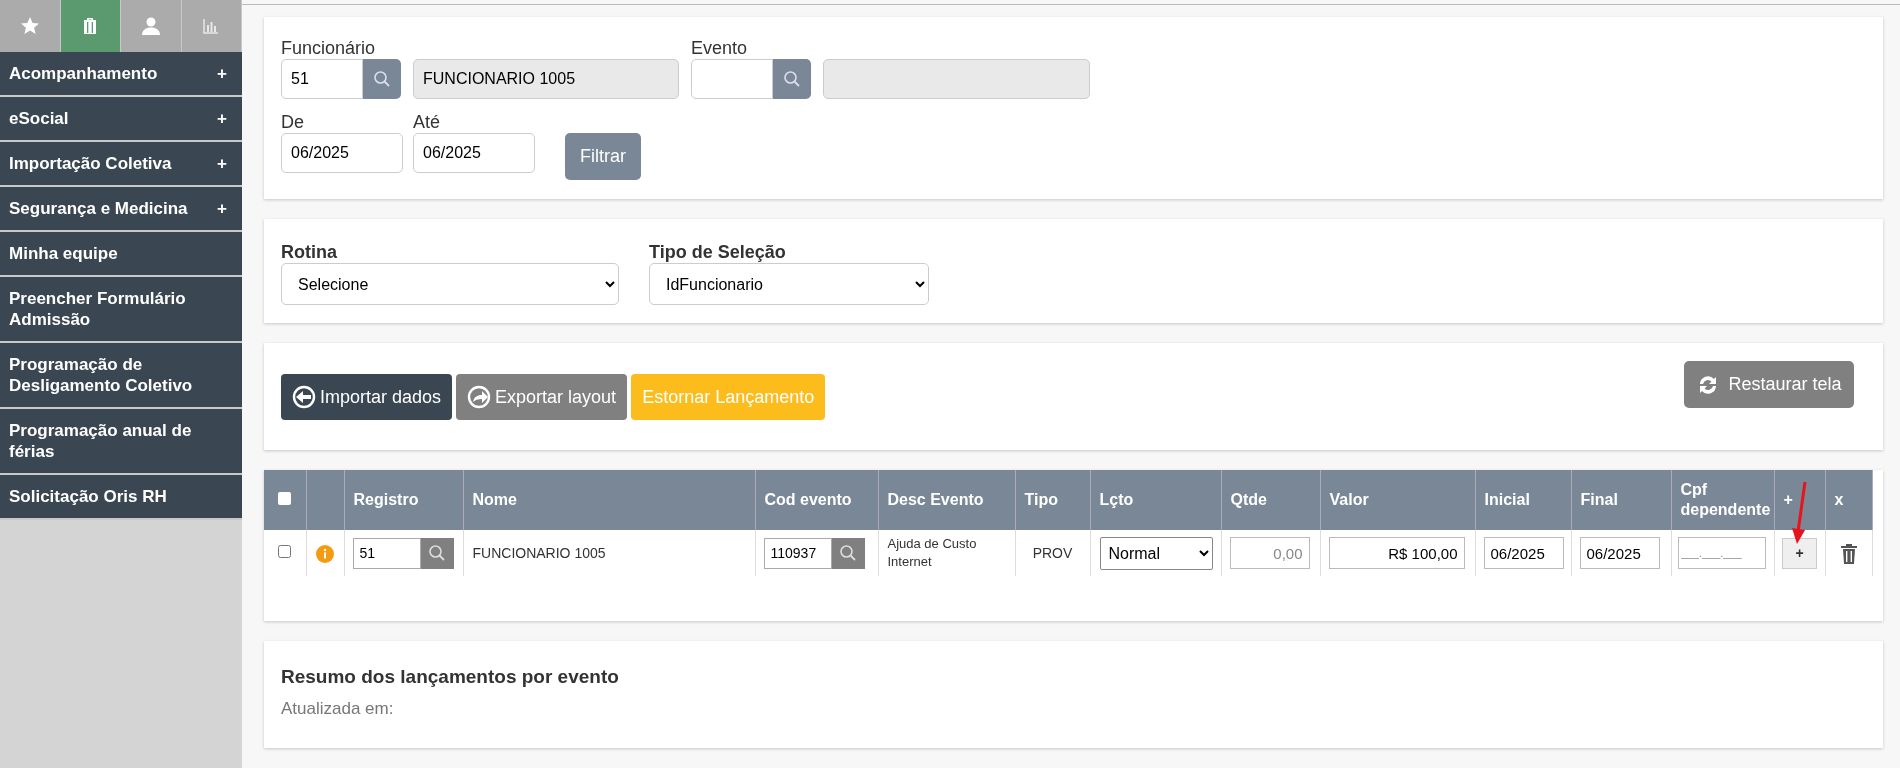 Image resolution: width=1900 pixels, height=768 pixels. I want to click on sidebar-item: Segurança e Medicina +, so click(121, 209).